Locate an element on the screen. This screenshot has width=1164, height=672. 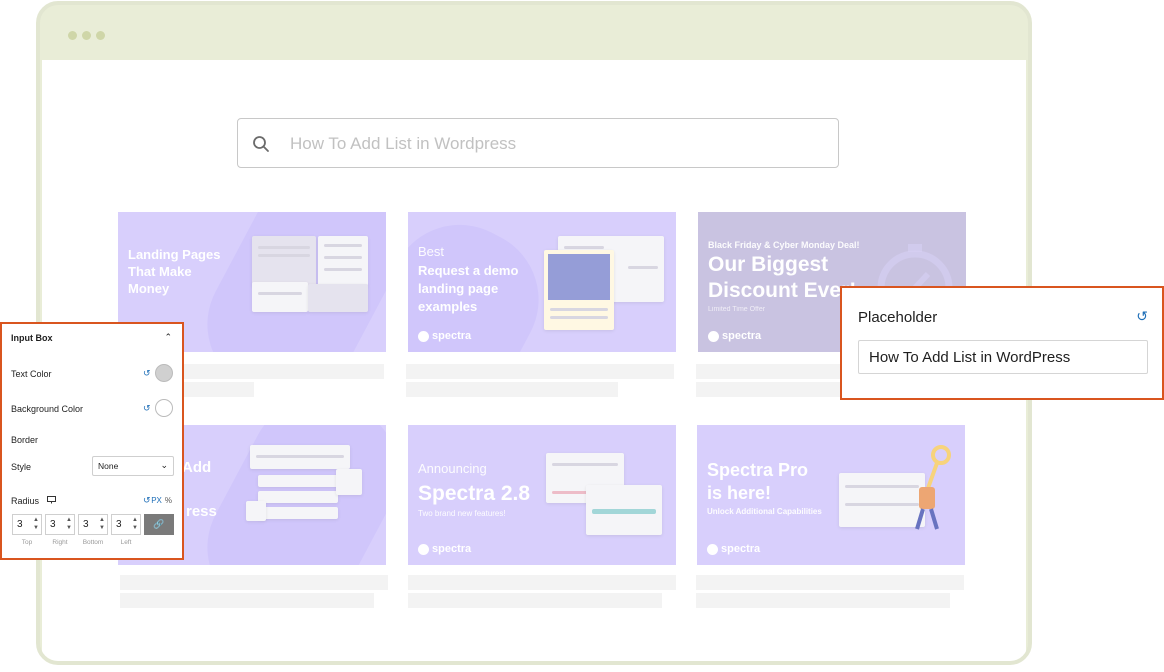
radius-right-input: 3 ▲ ▼ is located at coordinates (60, 524).